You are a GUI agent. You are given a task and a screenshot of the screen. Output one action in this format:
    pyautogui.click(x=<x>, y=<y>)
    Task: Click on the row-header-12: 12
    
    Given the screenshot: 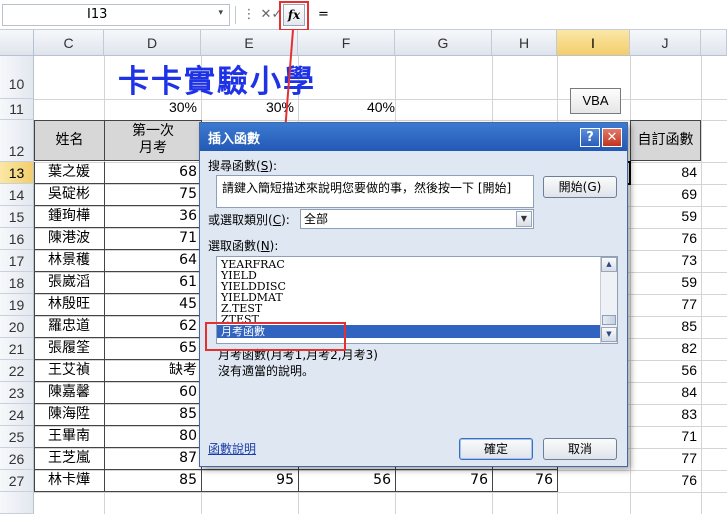 What is the action you would take?
    pyautogui.click(x=17, y=141)
    